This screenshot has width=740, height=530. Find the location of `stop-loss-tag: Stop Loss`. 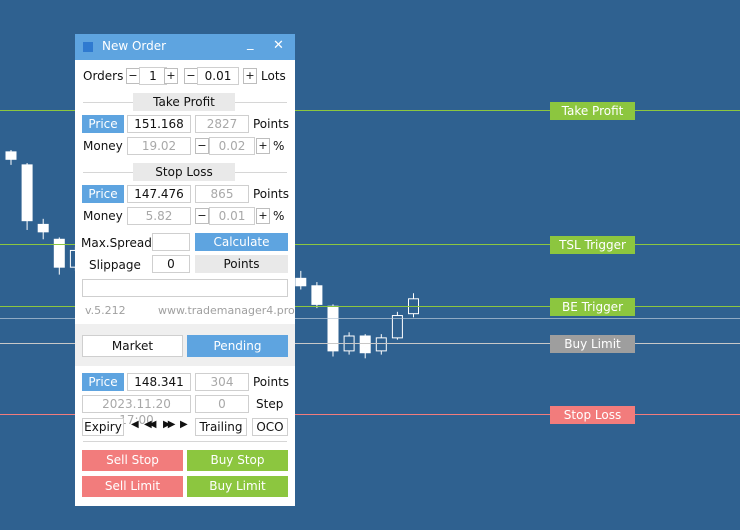

stop-loss-tag: Stop Loss is located at coordinates (592, 415).